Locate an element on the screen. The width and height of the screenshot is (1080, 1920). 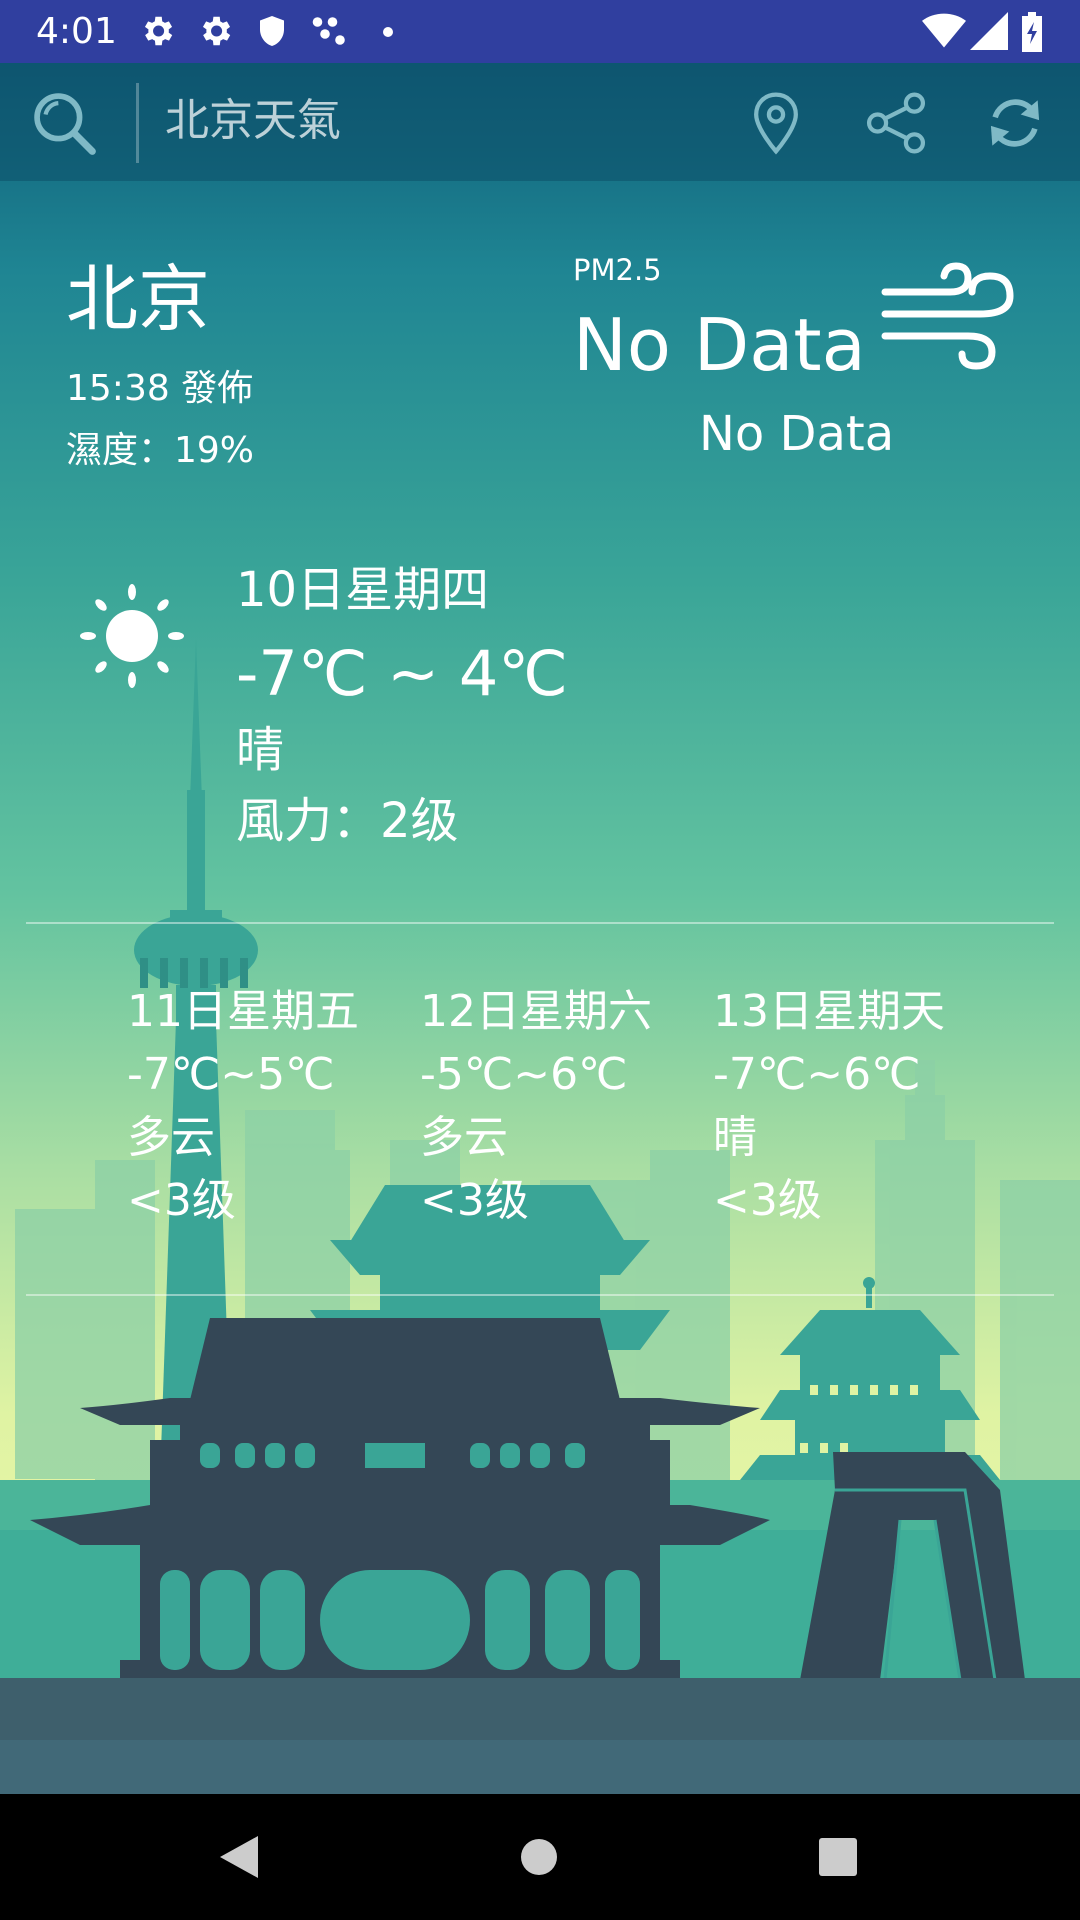
dots-icon is located at coordinates (328, 31).